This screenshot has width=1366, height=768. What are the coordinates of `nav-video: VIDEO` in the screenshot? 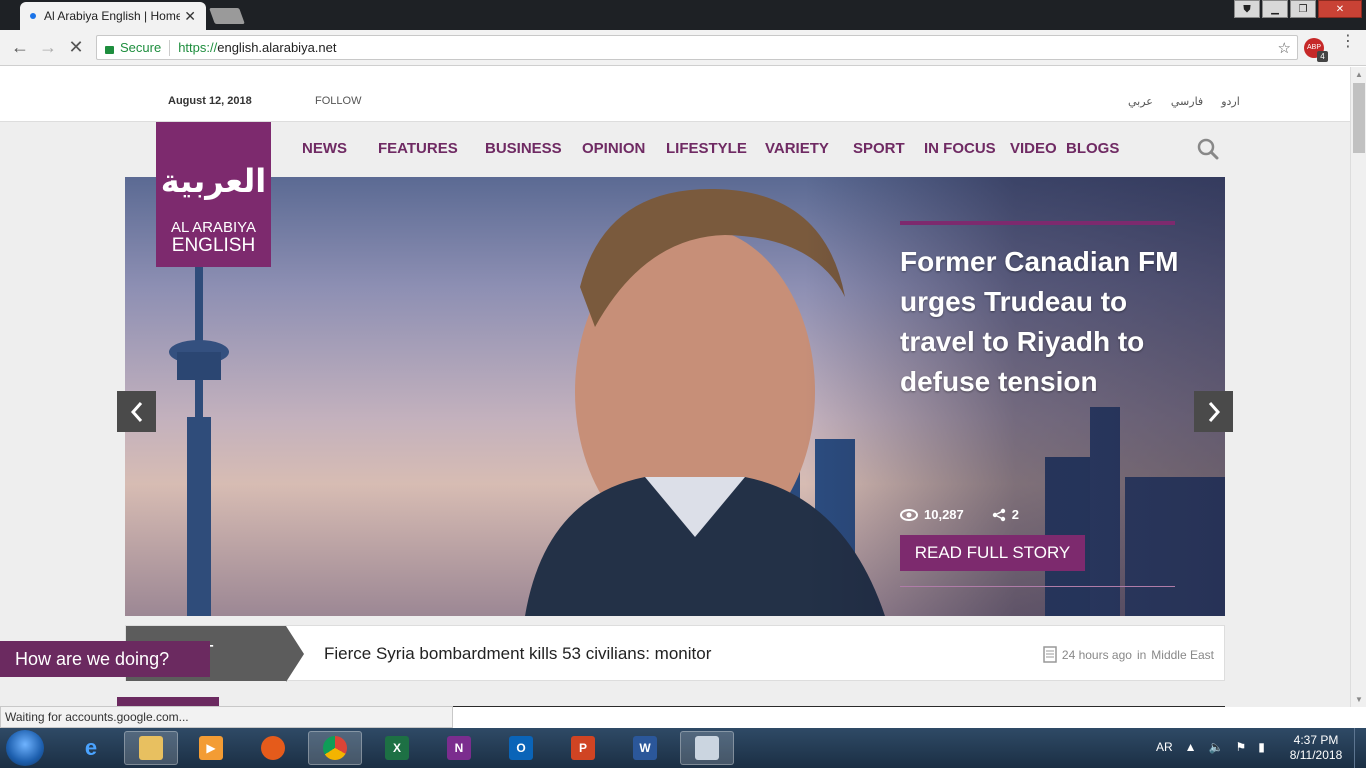 It's located at (1038, 148).